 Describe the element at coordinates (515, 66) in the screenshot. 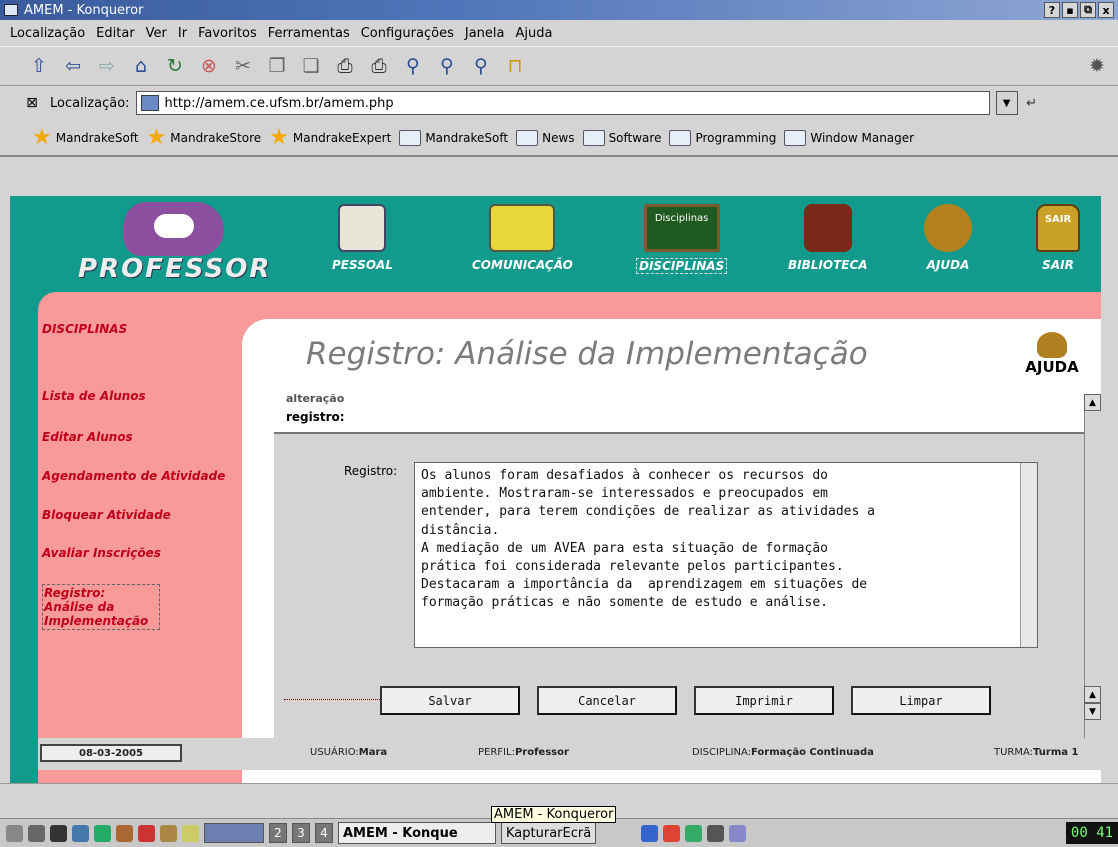

I see `lock-icon: ⊓` at that location.